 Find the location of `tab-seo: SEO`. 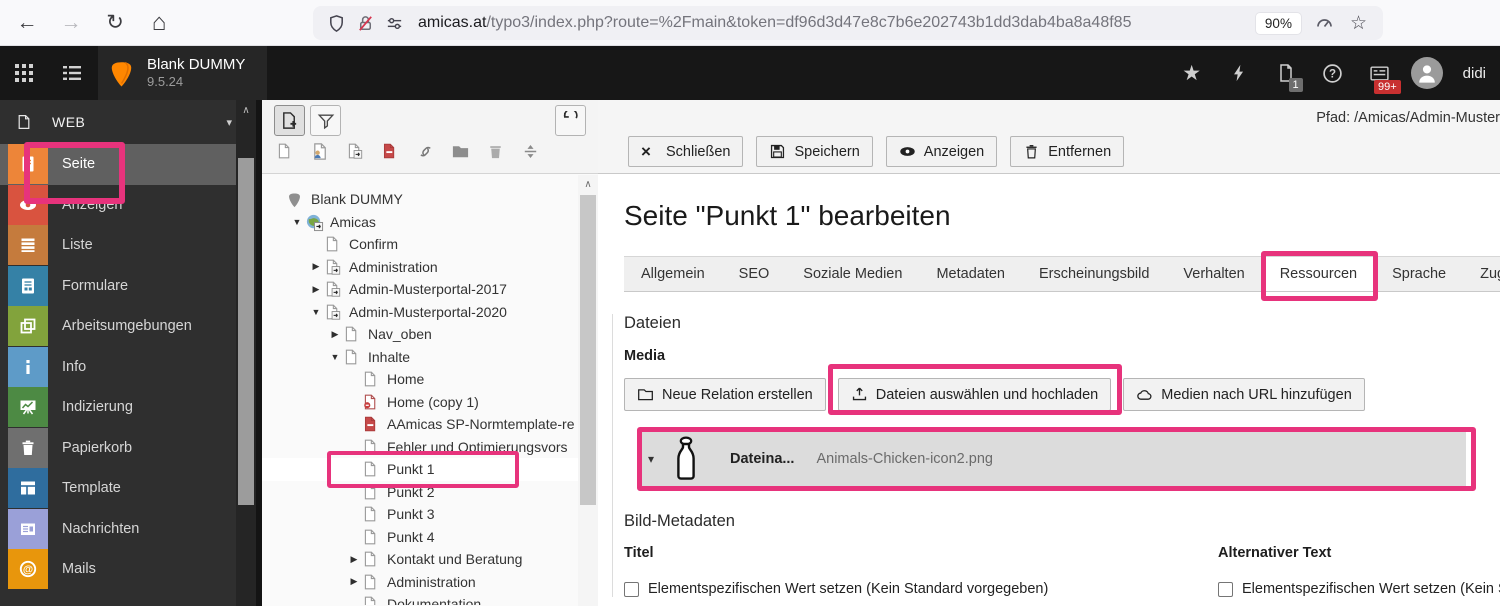

tab-seo: SEO is located at coordinates (754, 274).